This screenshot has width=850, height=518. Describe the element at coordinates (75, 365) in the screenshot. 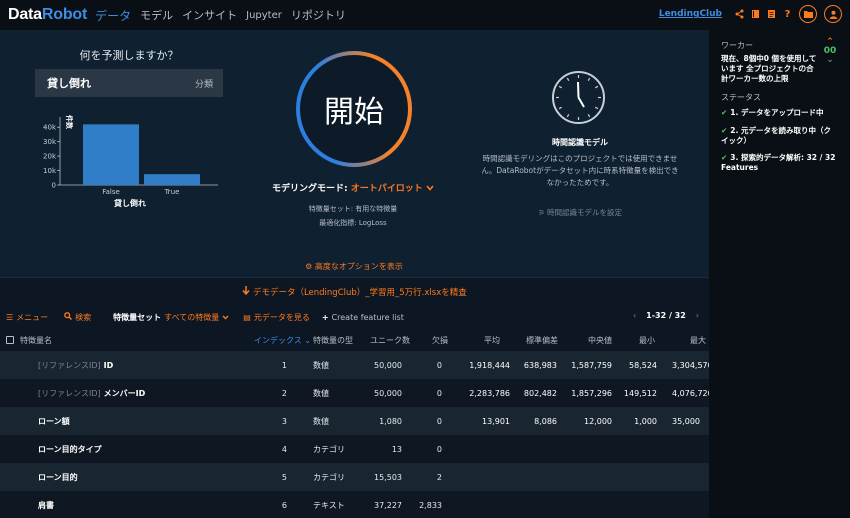

I see `feature-name: [リファレンスID] ID` at that location.